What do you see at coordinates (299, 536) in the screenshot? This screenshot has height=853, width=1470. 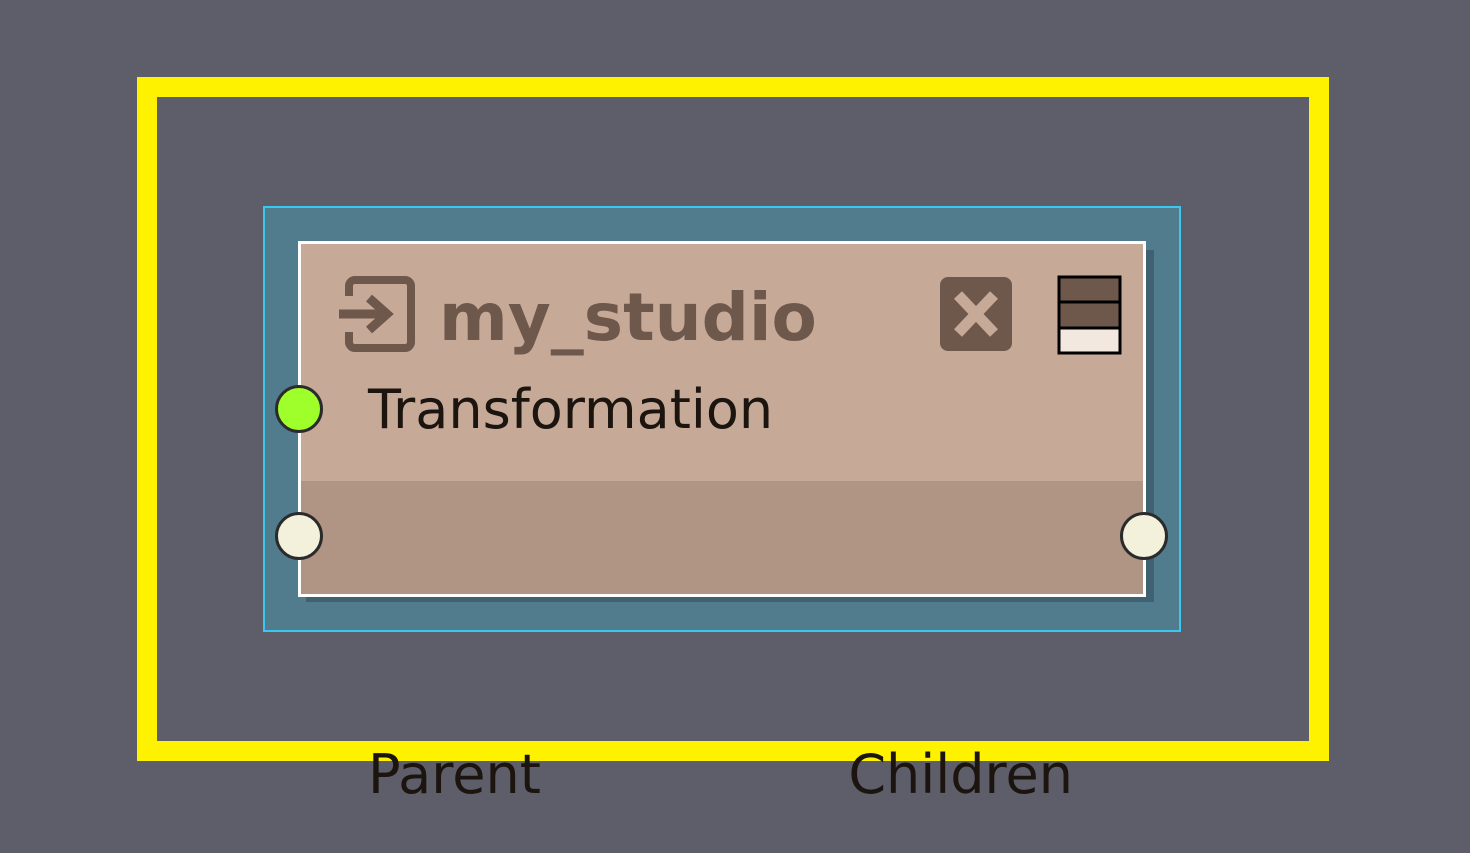 I see `input-port-parent` at bounding box center [299, 536].